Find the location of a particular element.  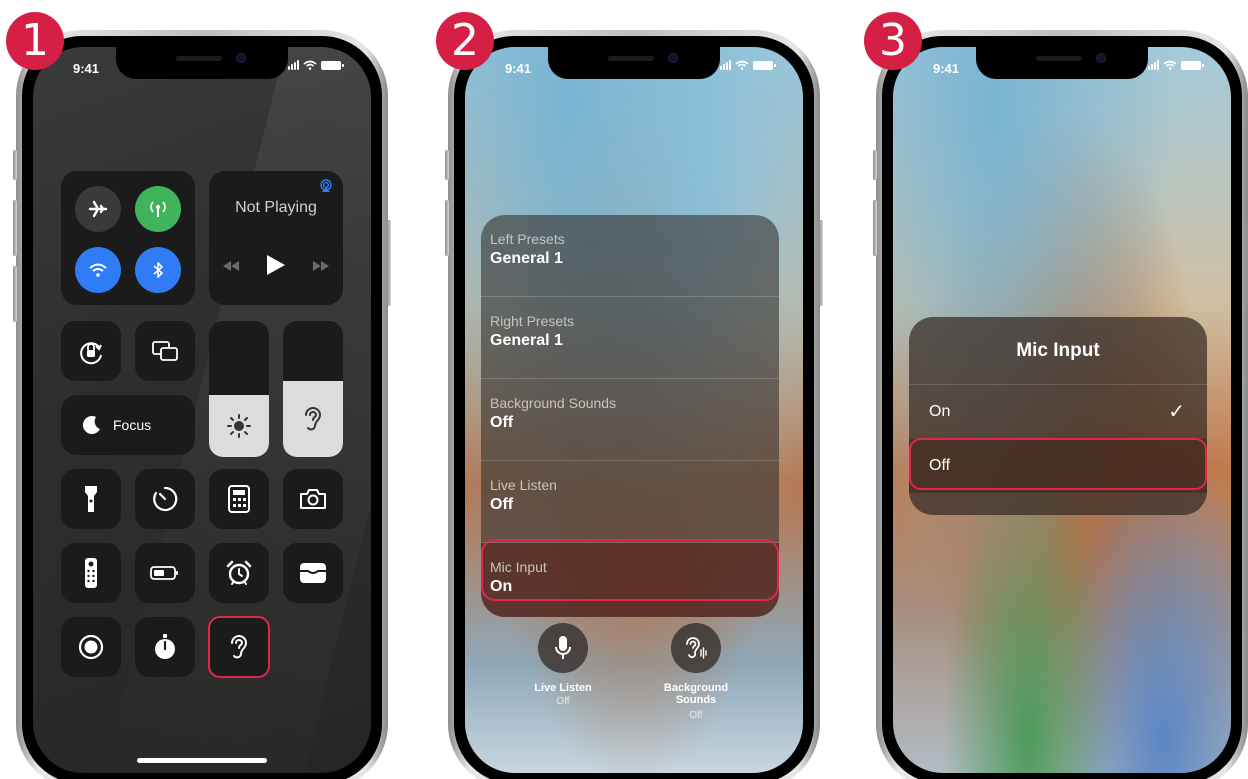

screen-recording-button is located at coordinates (91, 647).